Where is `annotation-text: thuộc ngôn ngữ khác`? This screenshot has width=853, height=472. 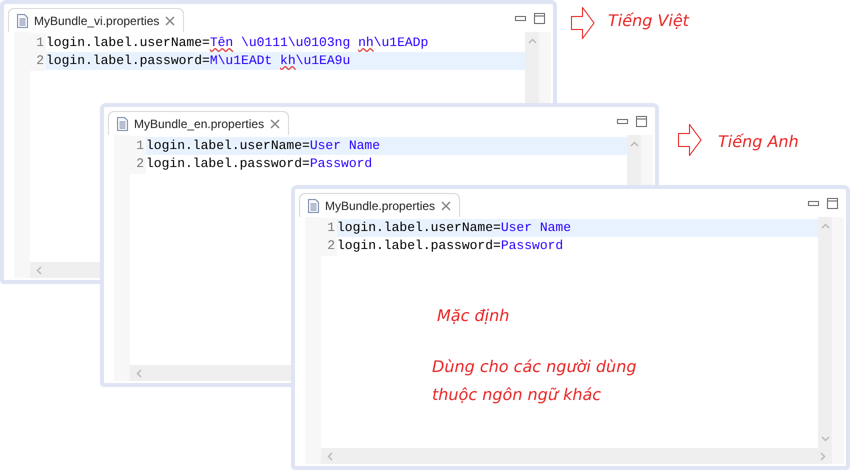 annotation-text: thuộc ngôn ngữ khác is located at coordinates (517, 395).